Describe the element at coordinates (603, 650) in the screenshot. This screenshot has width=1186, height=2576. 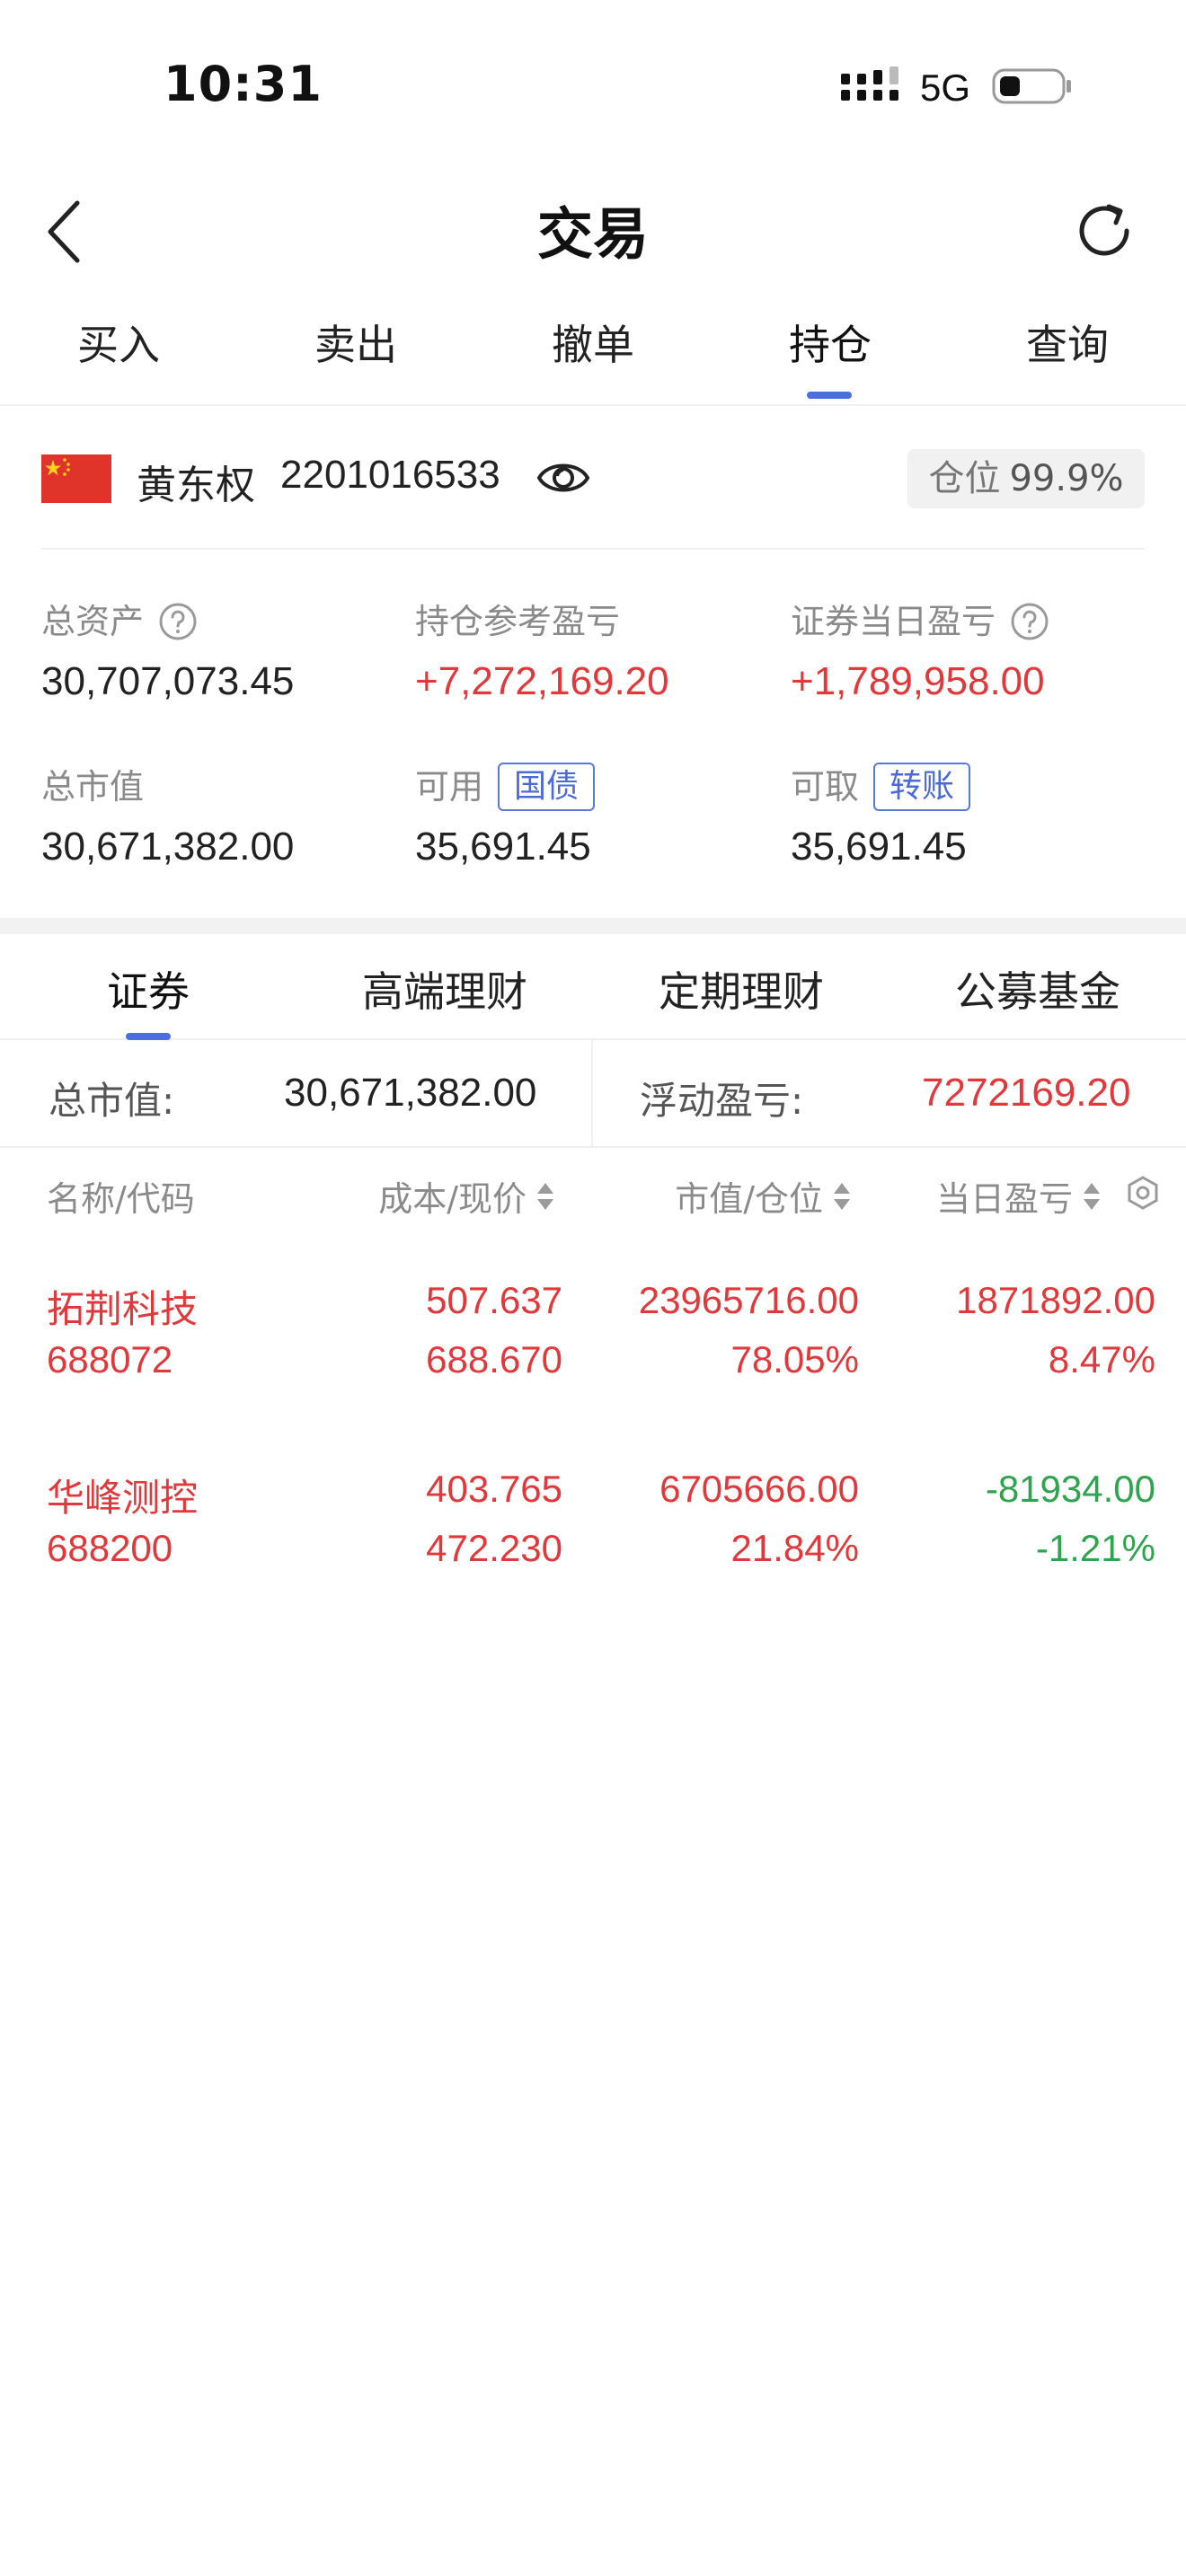
I see `holding-pnl-cell: 持仓参考盈亏 +7,272,169.20` at that location.